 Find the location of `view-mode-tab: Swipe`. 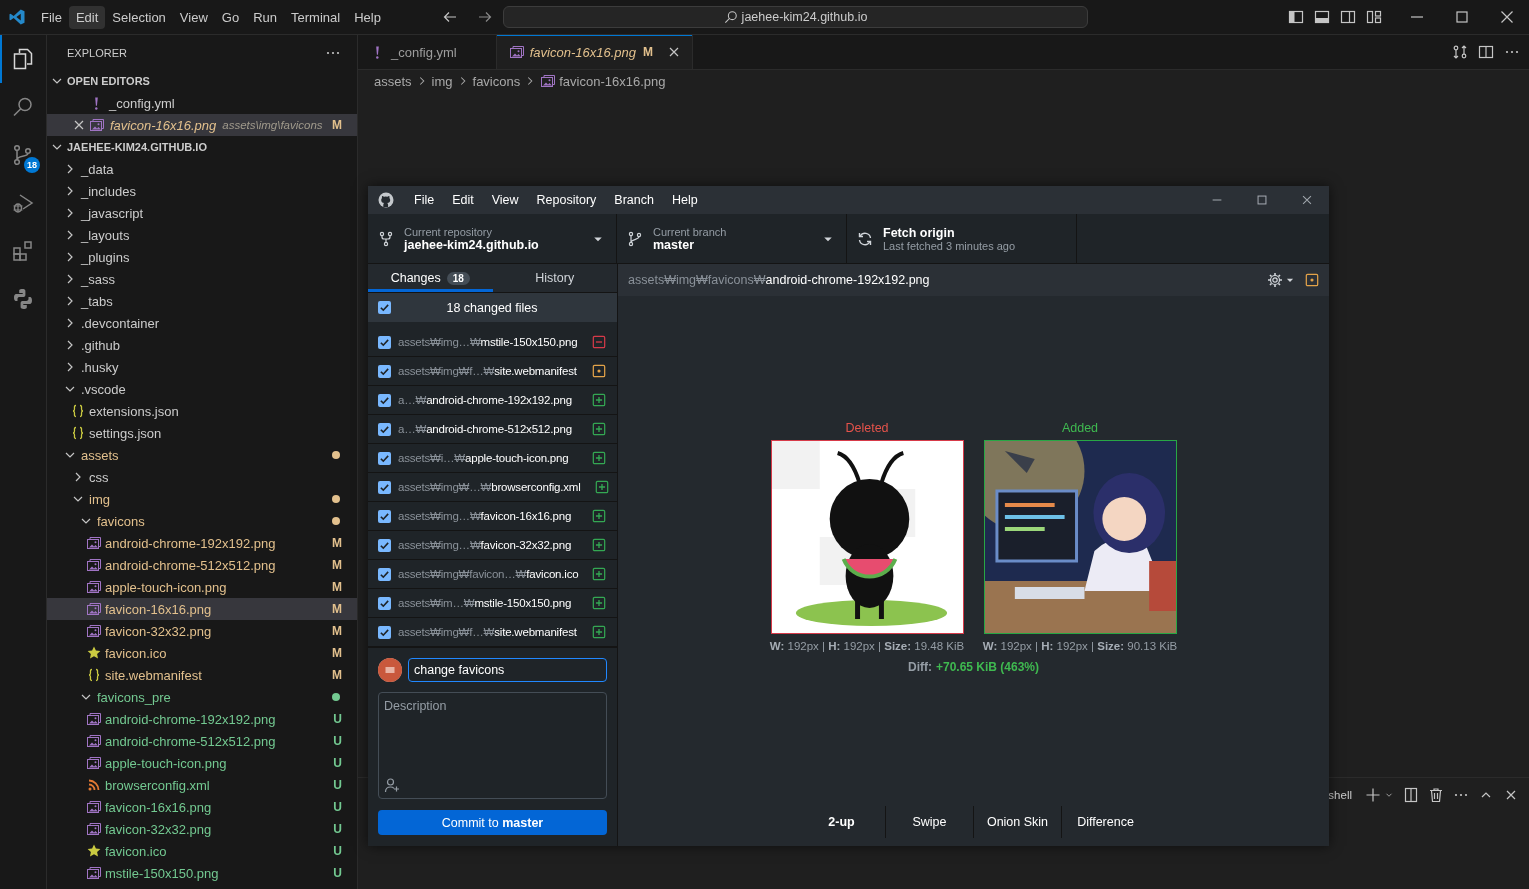

view-mode-tab: Swipe is located at coordinates (929, 822).